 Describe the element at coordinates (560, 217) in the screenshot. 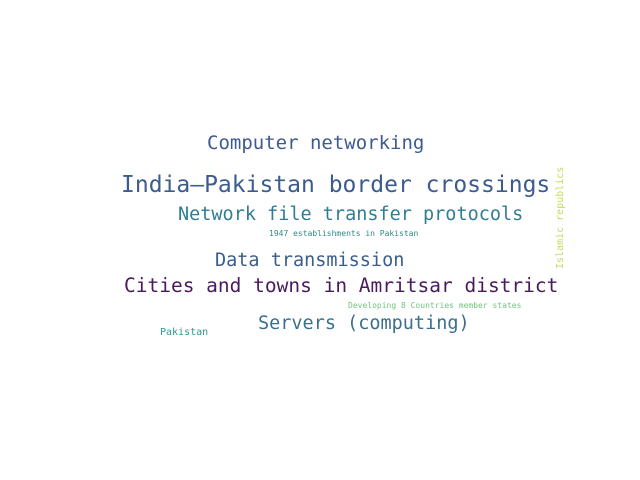

I see `word-islamic-republics: Islamic republics` at that location.